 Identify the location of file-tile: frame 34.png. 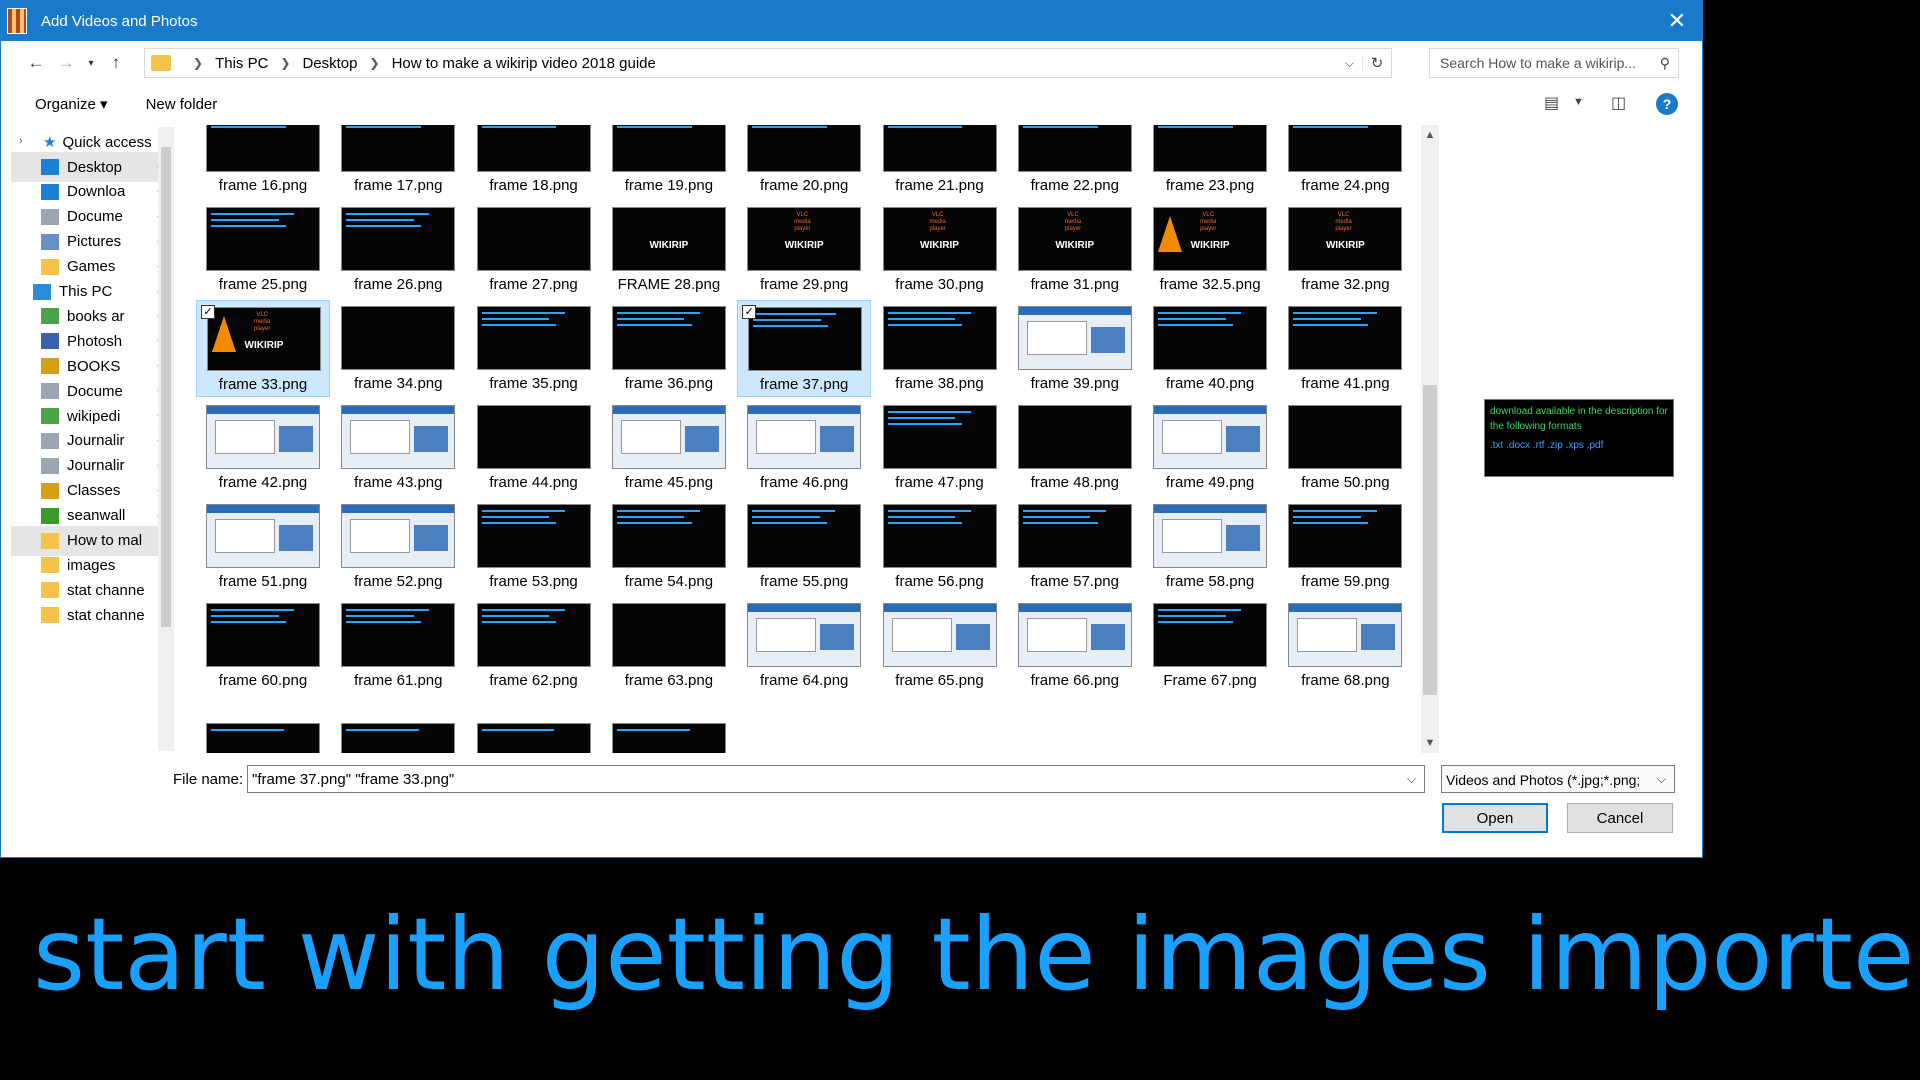
(398, 348).